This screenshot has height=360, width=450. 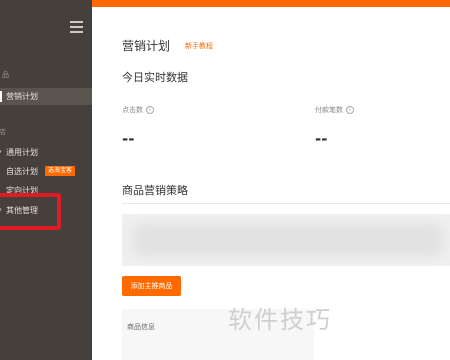 What do you see at coordinates (128, 139) in the screenshot?
I see `stat-value-clicks: --` at bounding box center [128, 139].